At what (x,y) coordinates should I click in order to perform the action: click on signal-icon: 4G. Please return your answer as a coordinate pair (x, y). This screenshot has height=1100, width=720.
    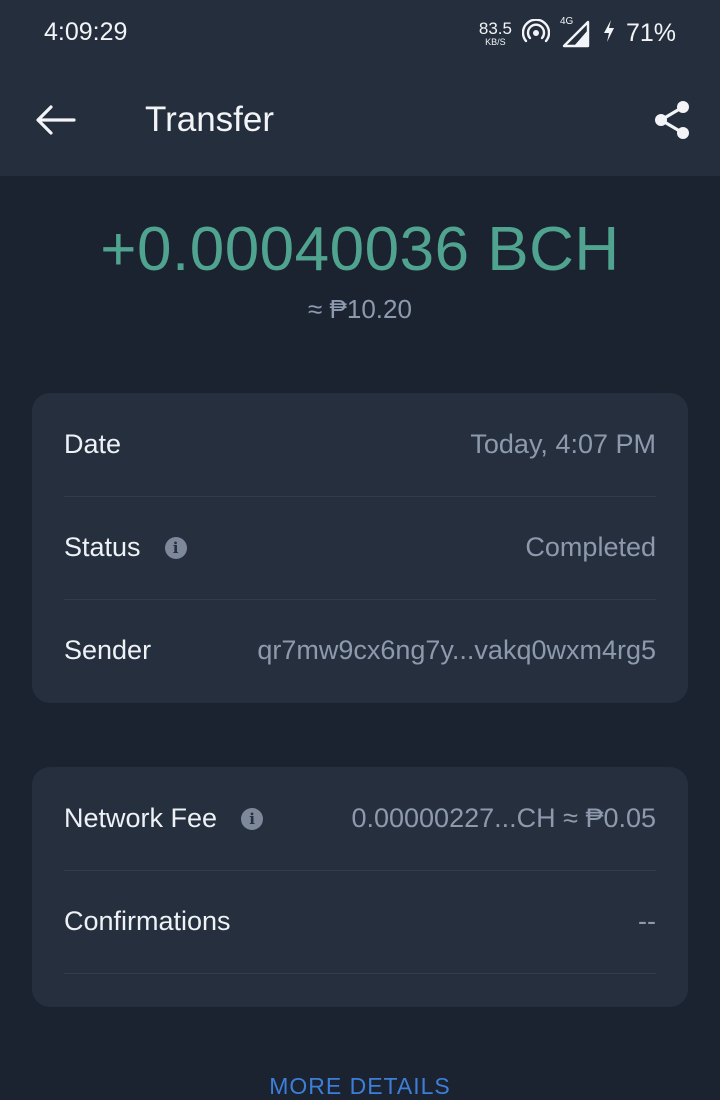
    Looking at the image, I should click on (576, 32).